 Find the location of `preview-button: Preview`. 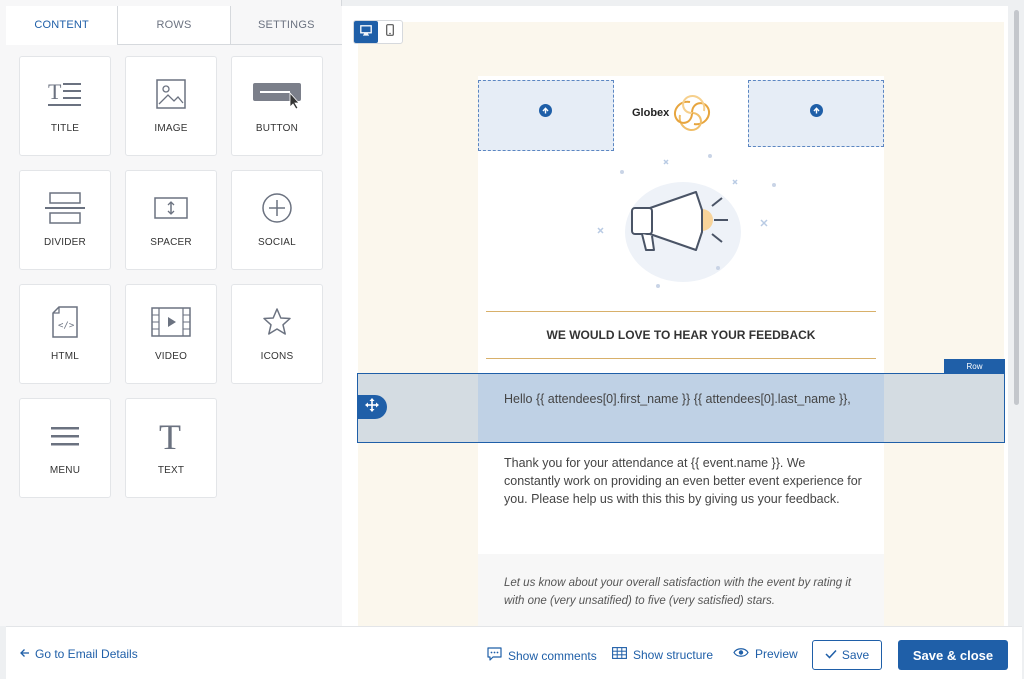

preview-button: Preview is located at coordinates (765, 654).